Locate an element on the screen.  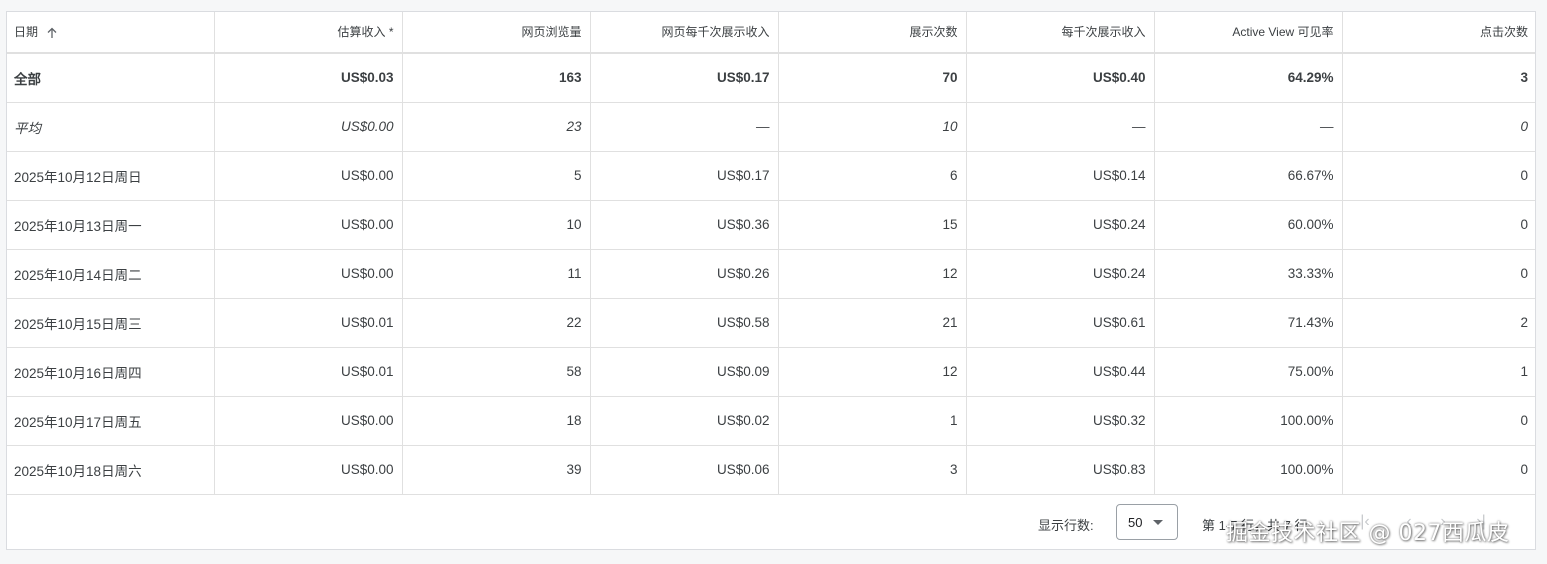
table-cell: US$0.61 is located at coordinates (1060, 323).